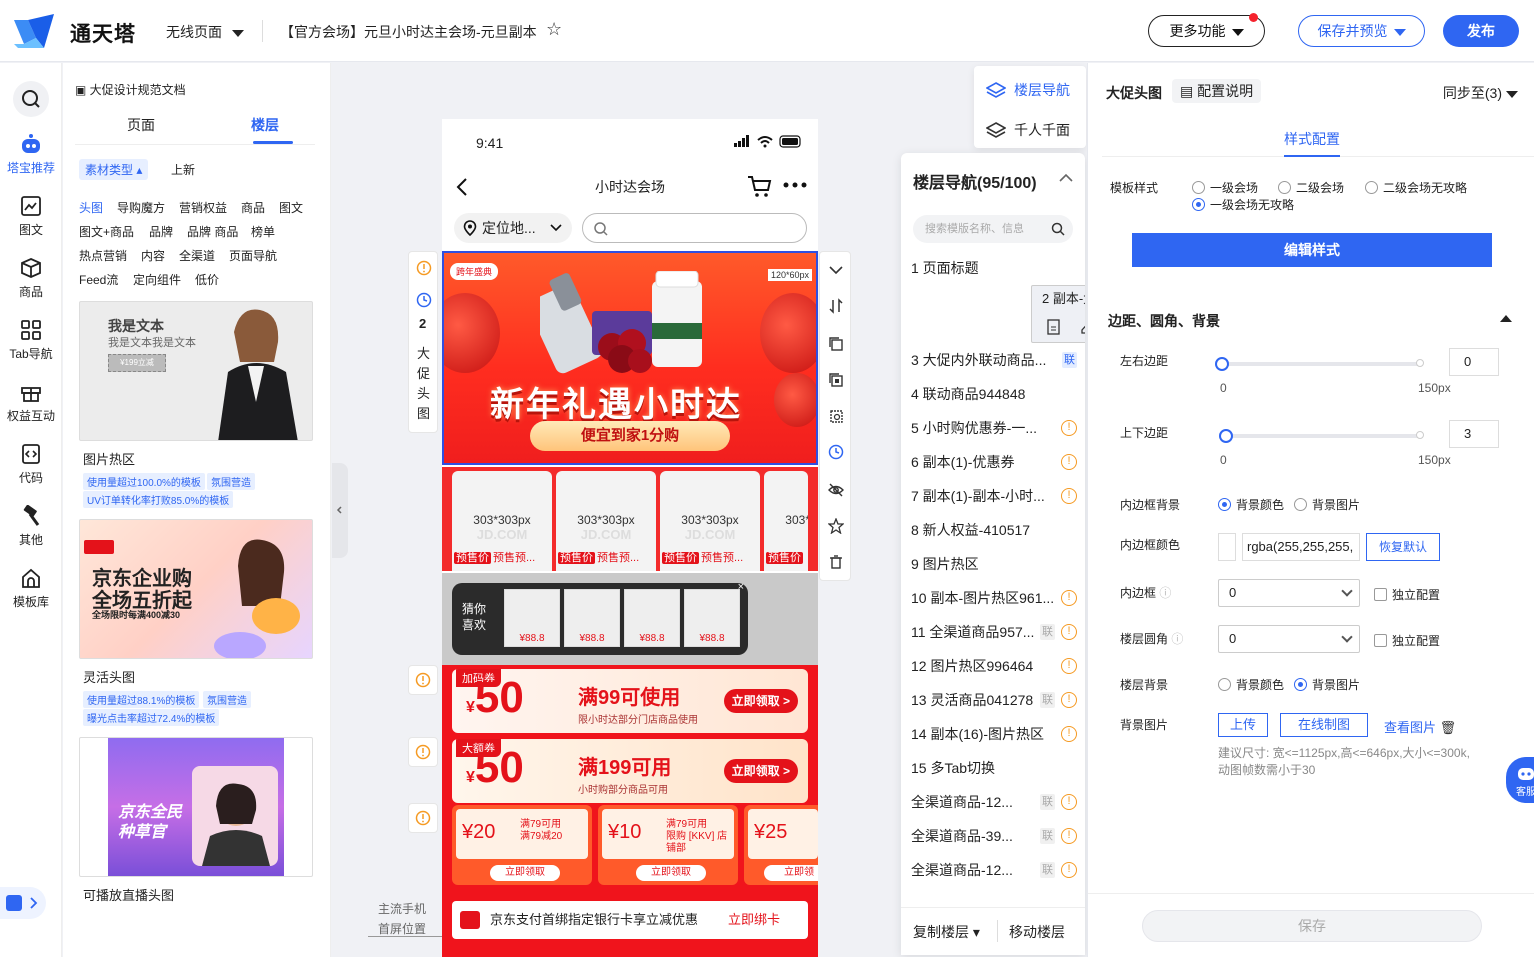 The height and width of the screenshot is (957, 1534). What do you see at coordinates (1027, 130) in the screenshot?
I see `personalization-toggle: 千人千面` at bounding box center [1027, 130].